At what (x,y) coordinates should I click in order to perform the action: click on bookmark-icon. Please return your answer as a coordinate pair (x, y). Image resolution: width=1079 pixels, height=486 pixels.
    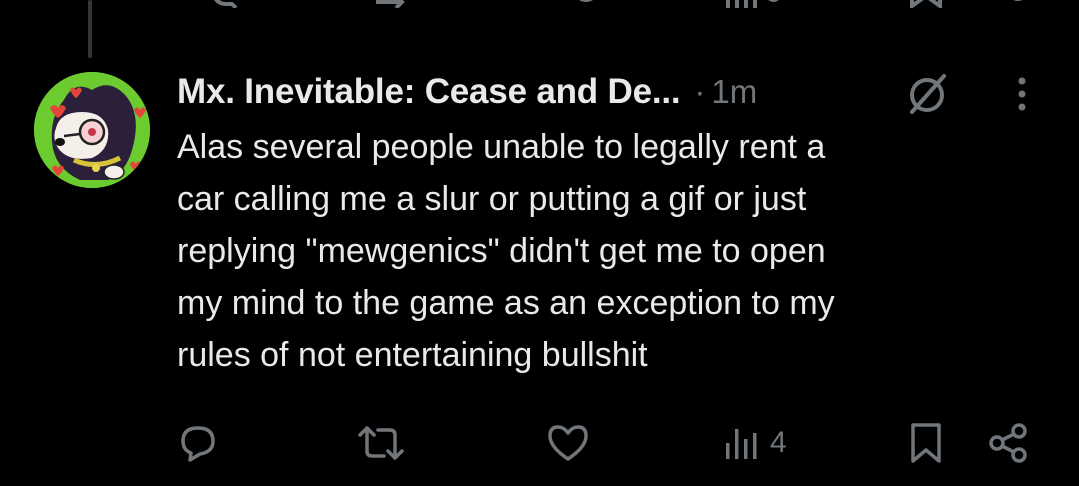
    Looking at the image, I should click on (926, 443).